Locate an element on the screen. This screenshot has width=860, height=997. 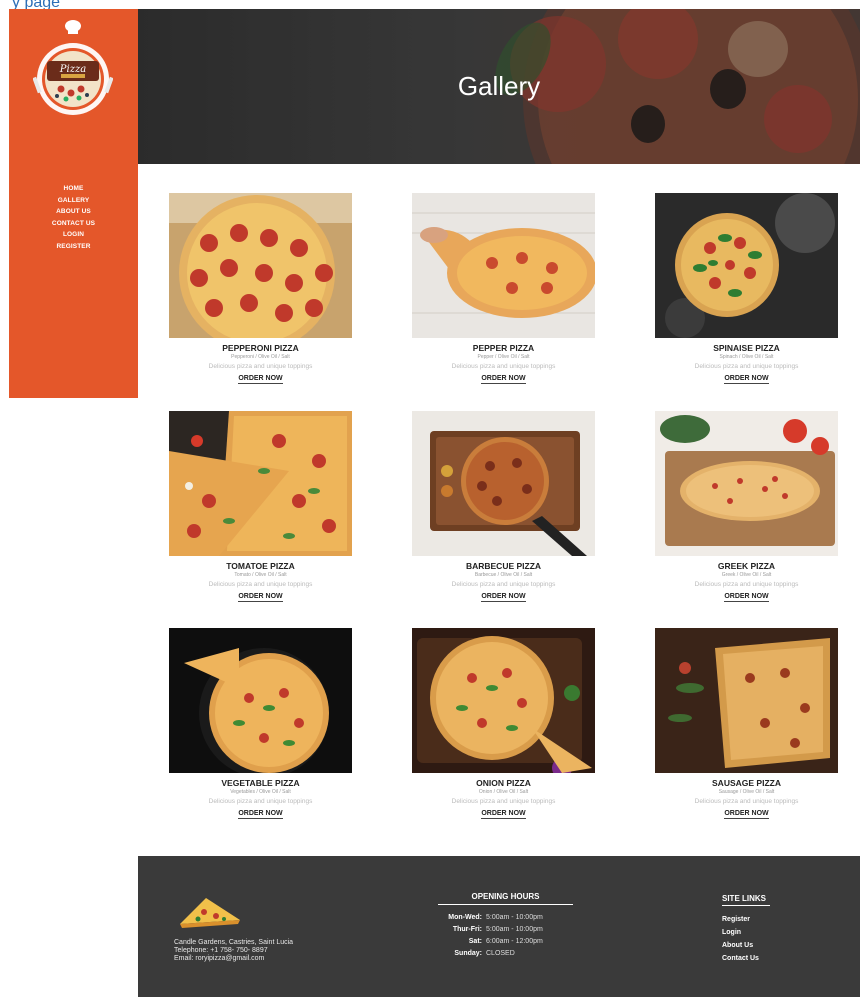
hours-row: Thur-Fri: 5:00am - 10:00pm is located at coordinates (505, 930).